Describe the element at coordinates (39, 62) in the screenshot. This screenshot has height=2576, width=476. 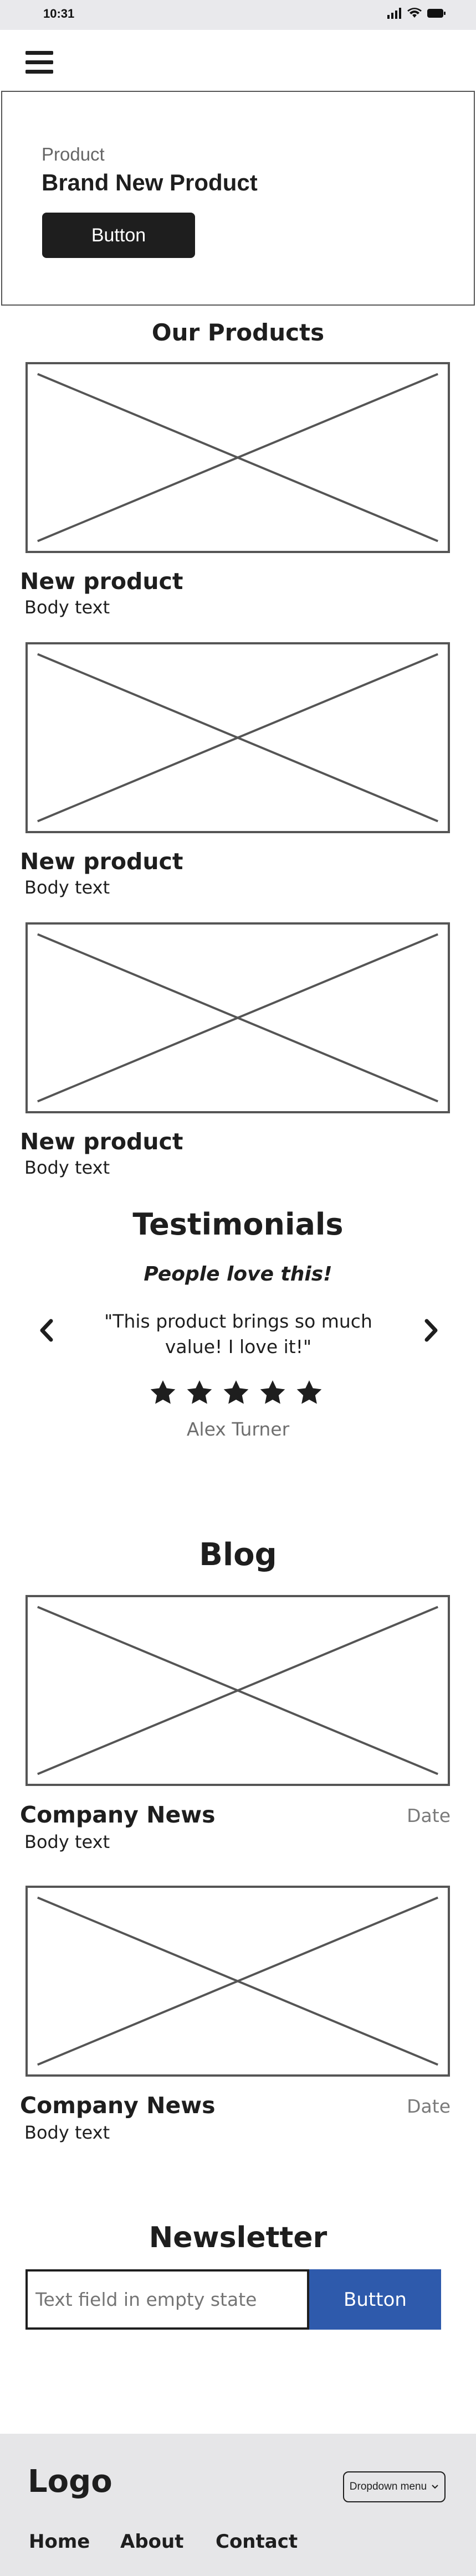
I see `hamburger-menu-icon` at that location.